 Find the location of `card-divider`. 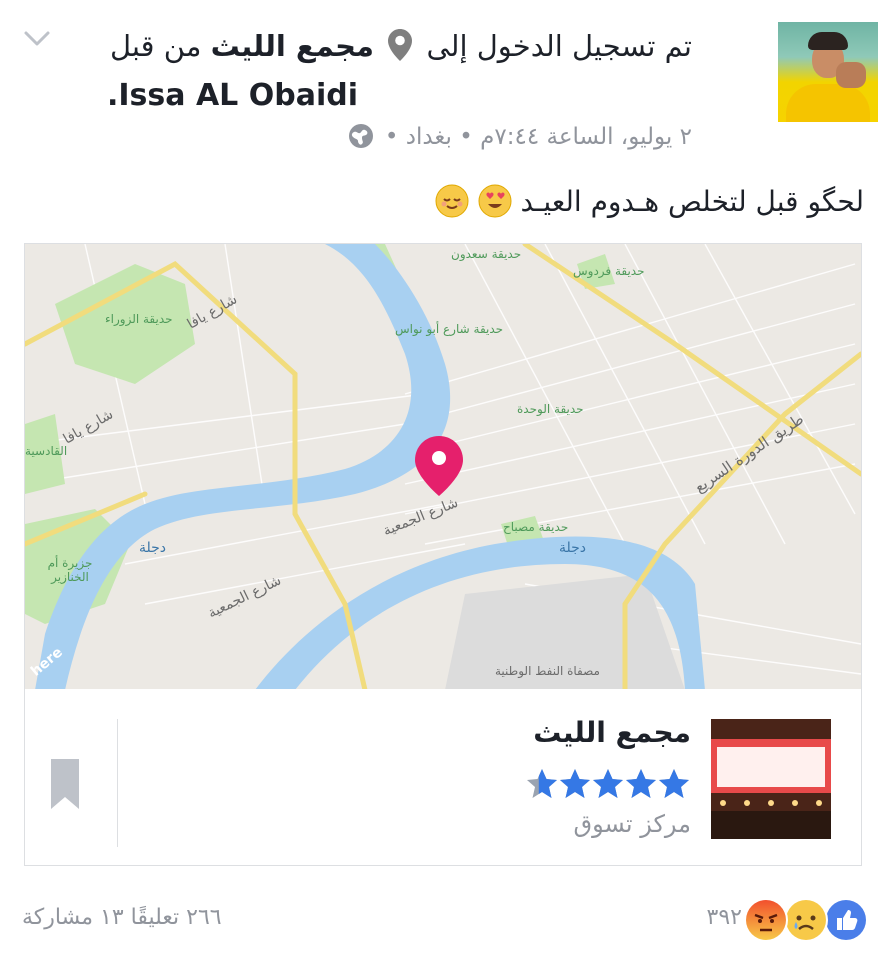

card-divider is located at coordinates (117, 783).